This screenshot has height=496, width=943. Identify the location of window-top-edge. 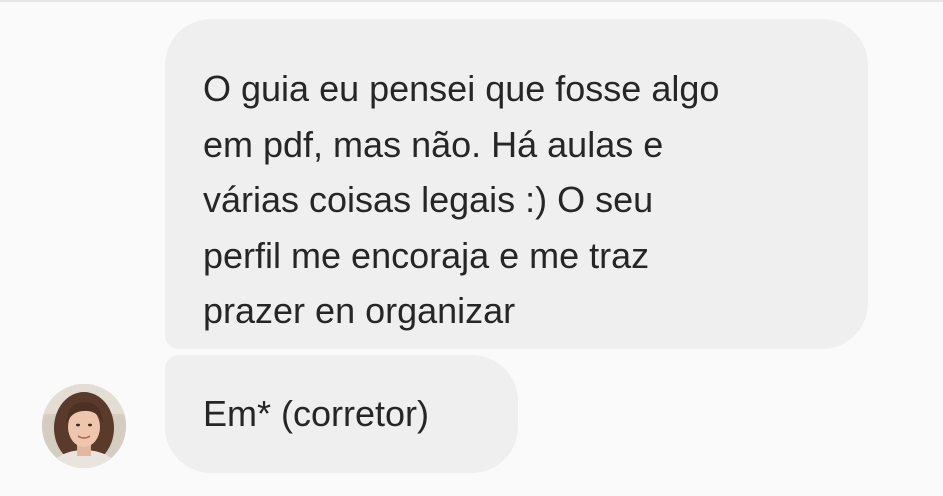
(471, 1).